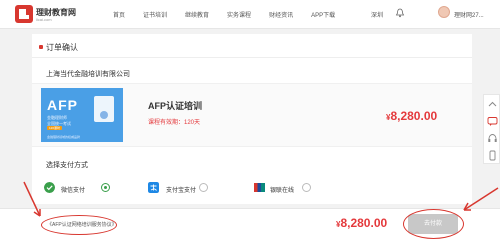 This screenshot has width=500, height=243. Describe the element at coordinates (181, 189) in the screenshot. I see `alipay-label: 支付宝支付` at that location.